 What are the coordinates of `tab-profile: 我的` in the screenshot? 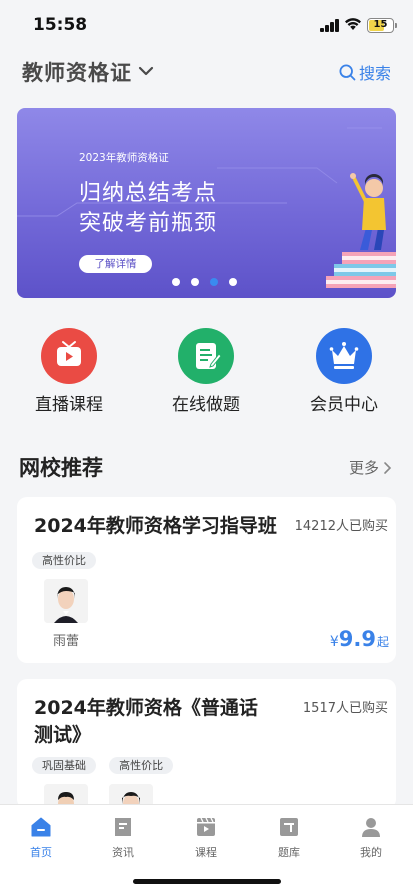 It's located at (371, 837).